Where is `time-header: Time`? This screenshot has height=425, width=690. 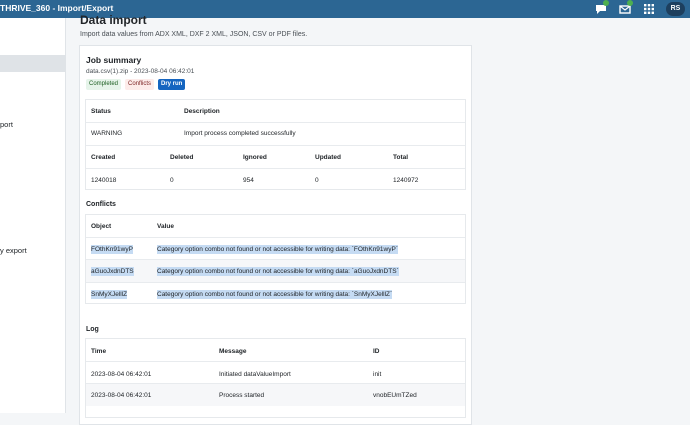
time-header: Time is located at coordinates (99, 351).